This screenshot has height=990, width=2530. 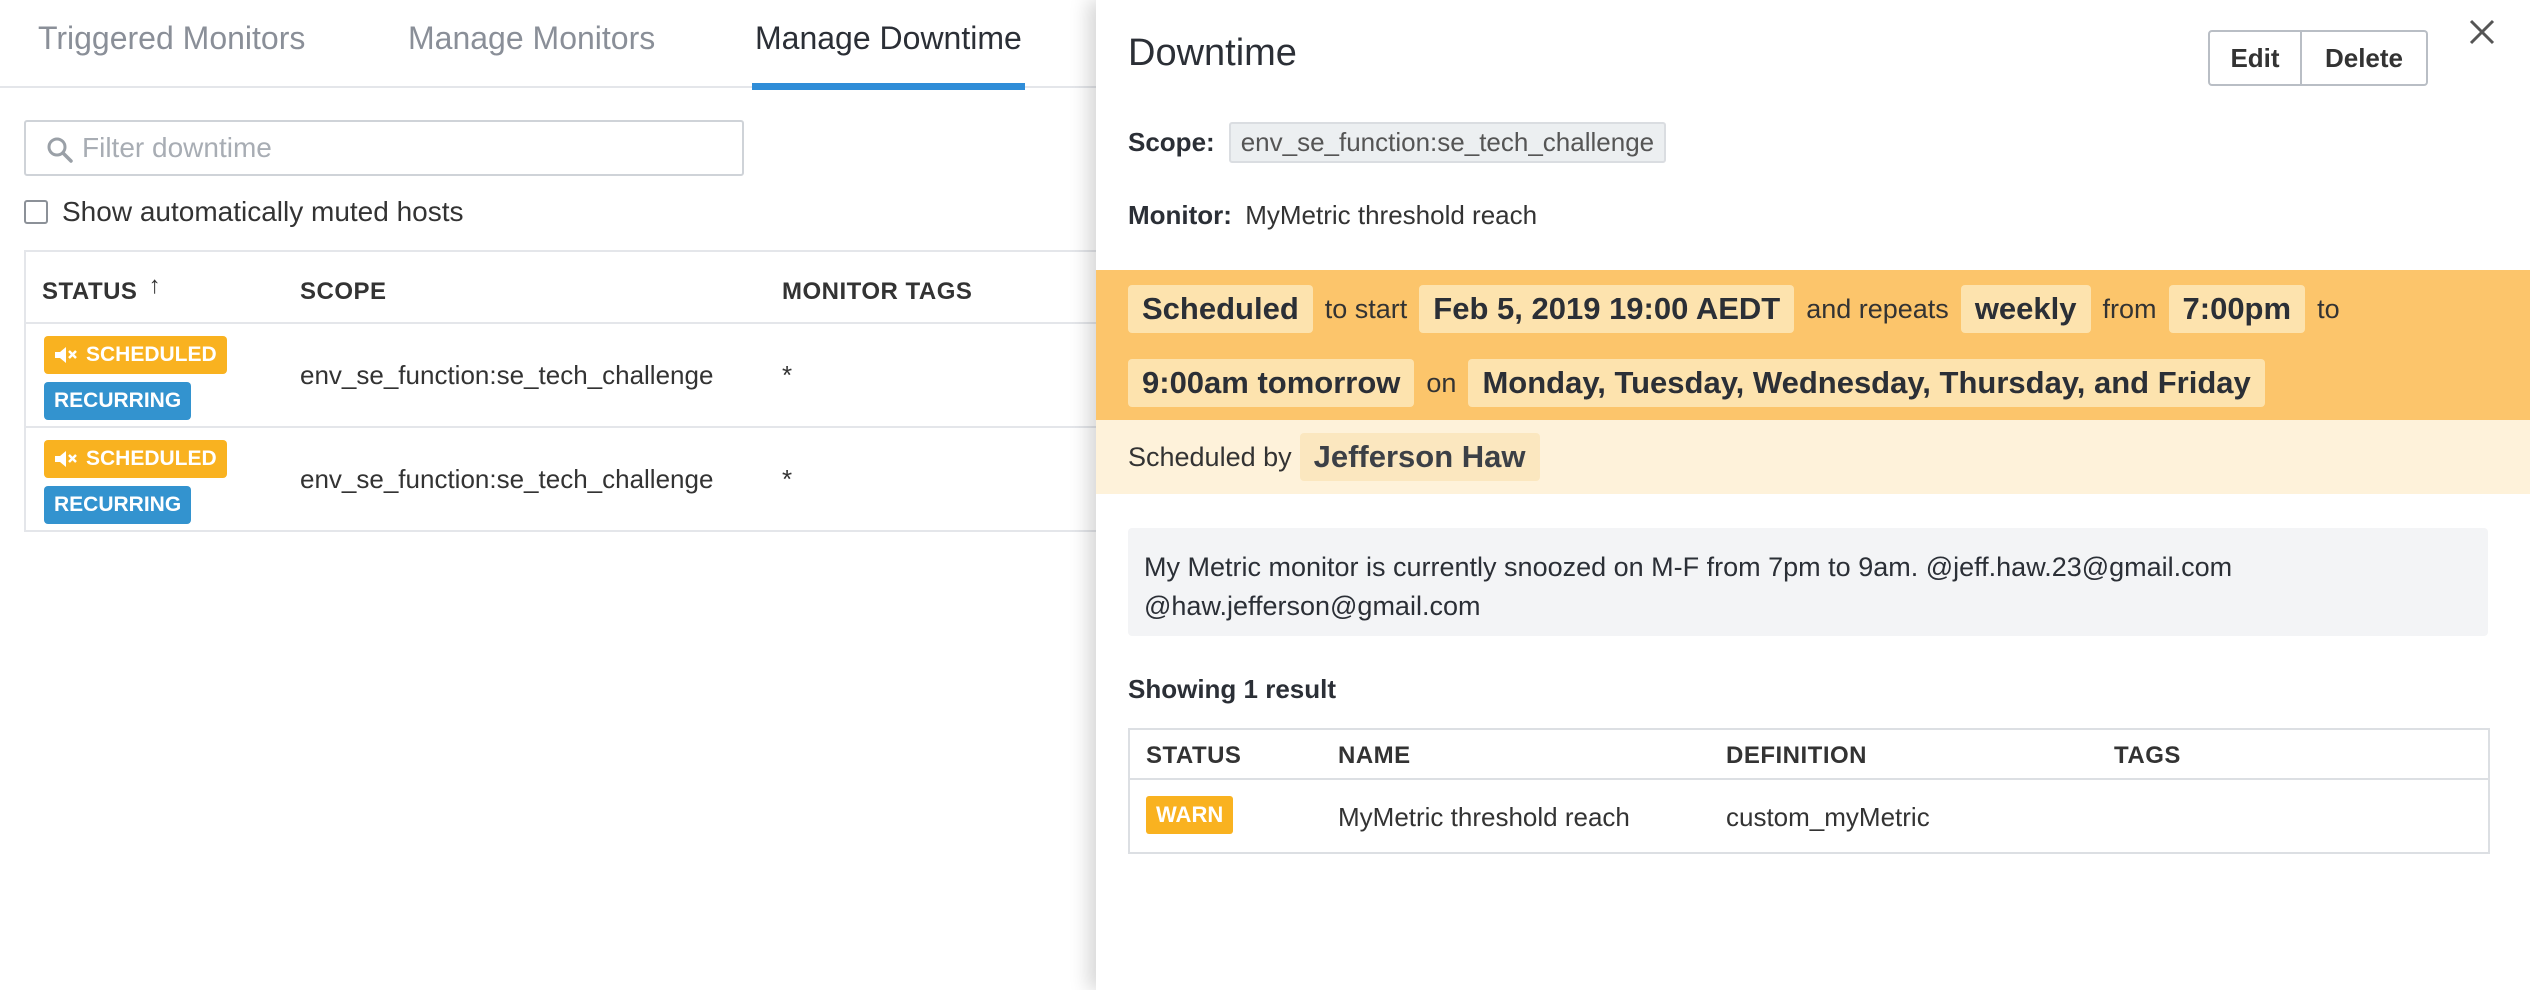 What do you see at coordinates (343, 292) in the screenshot?
I see `column-header-scope: SCOPE` at bounding box center [343, 292].